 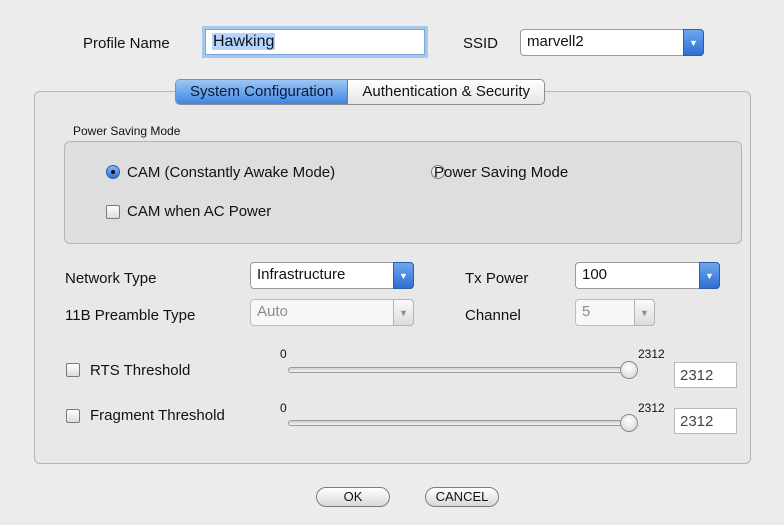 What do you see at coordinates (283, 354) in the screenshot?
I see `rts-min-label: 0` at bounding box center [283, 354].